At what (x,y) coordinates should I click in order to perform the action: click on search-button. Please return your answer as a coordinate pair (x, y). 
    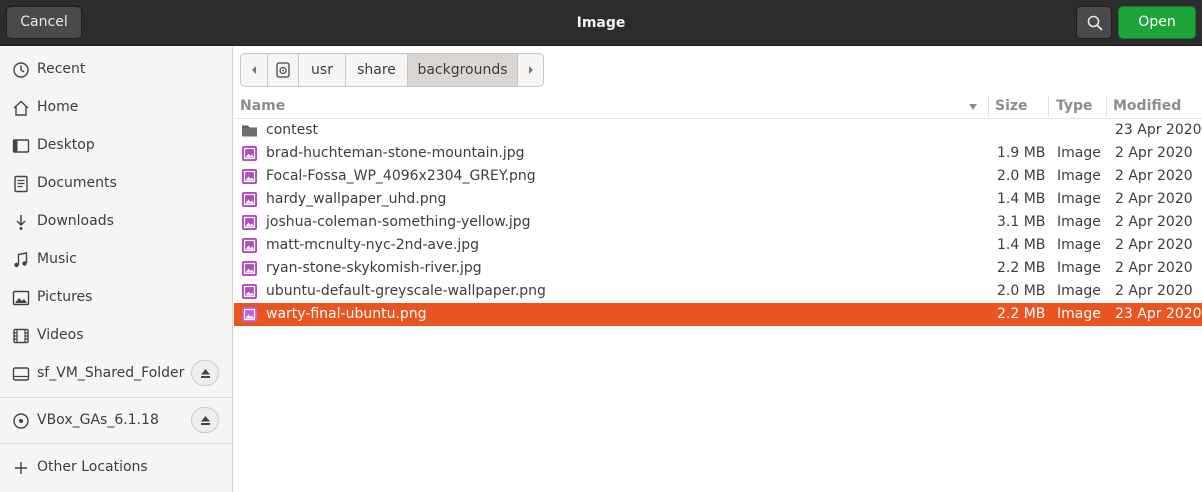
    Looking at the image, I should click on (1094, 22).